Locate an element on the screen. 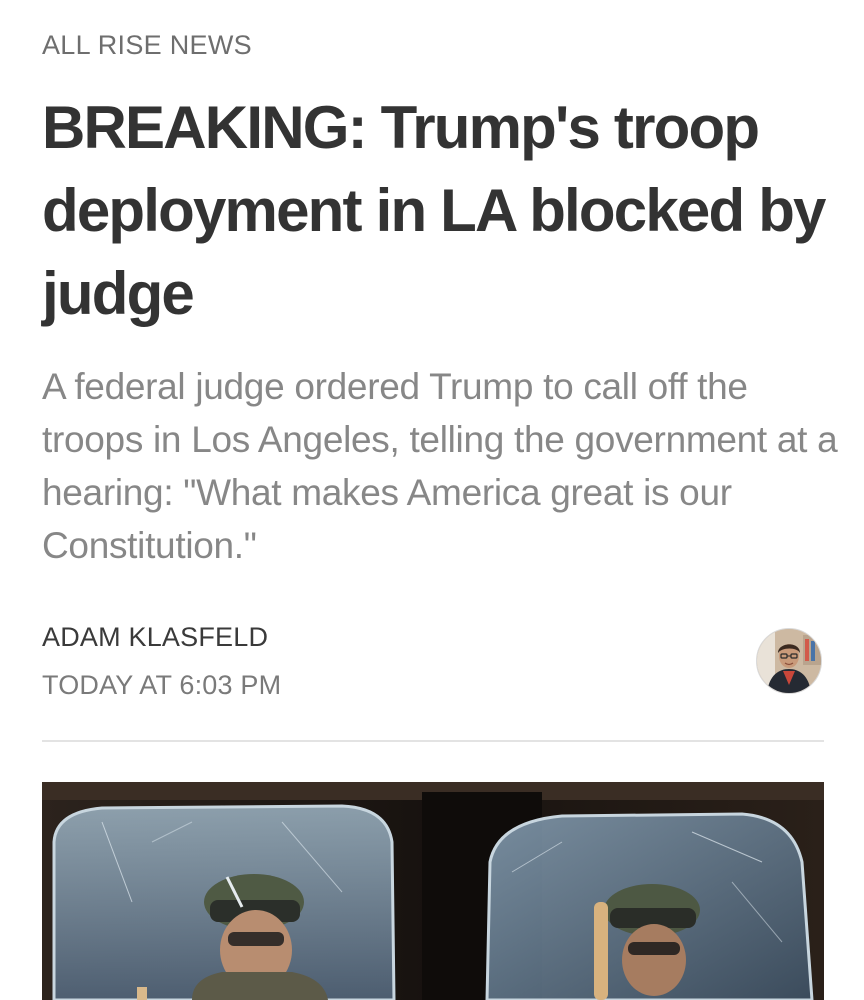 This screenshot has height=1000, width=864. author-name: ADAM KLASFELD is located at coordinates (155, 637).